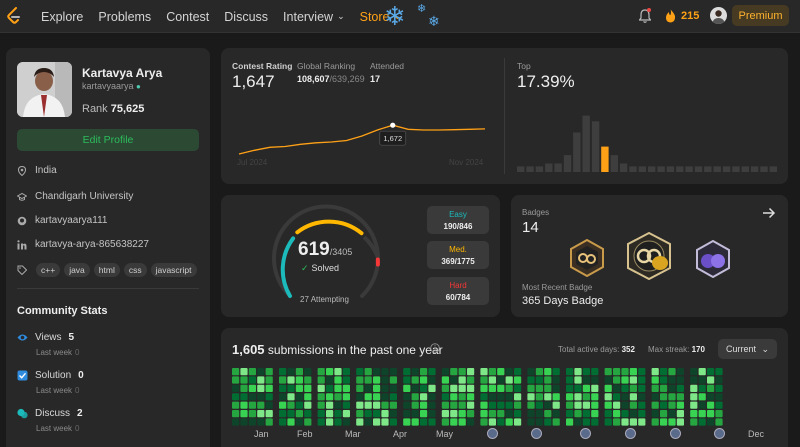 The image size is (800, 447). Describe the element at coordinates (314, 17) in the screenshot. I see `nav-interview: Interview ⌄` at that location.